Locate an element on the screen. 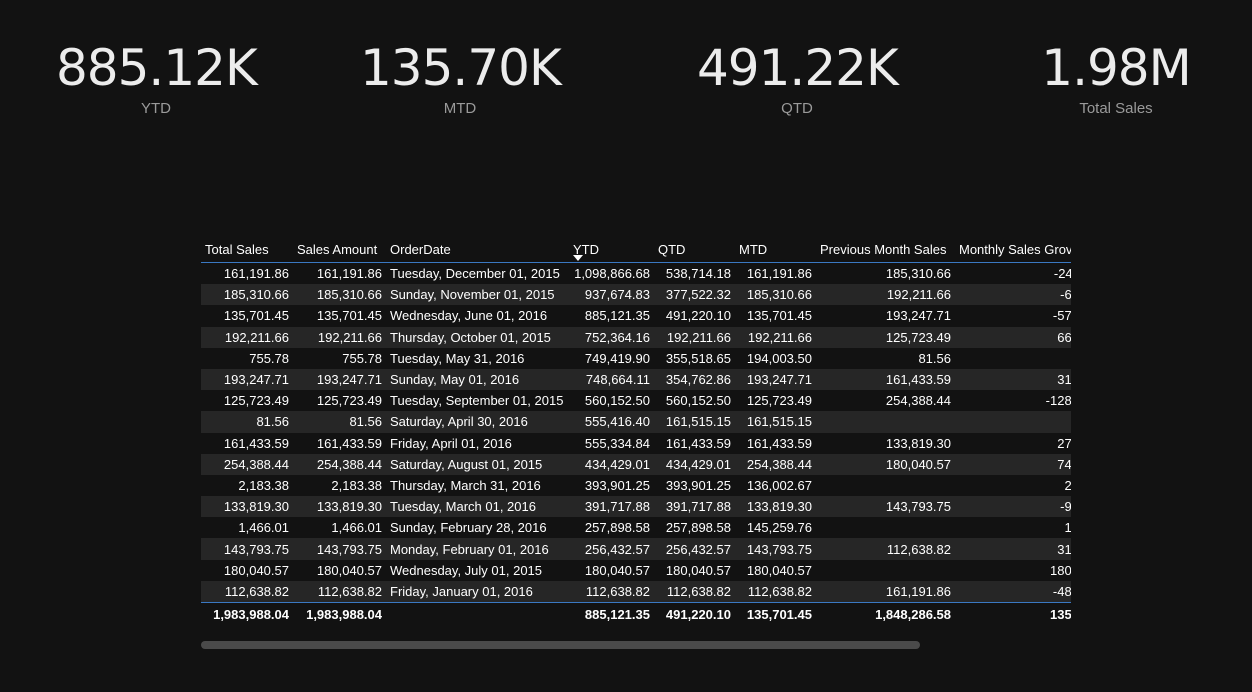  column-header-total-sales: Total Sales is located at coordinates (247, 249).